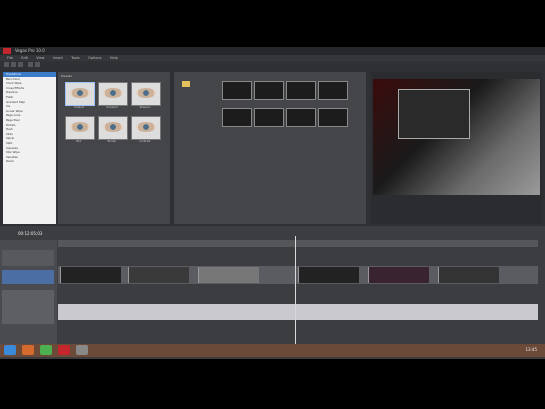 Image resolution: width=545 pixels, height=409 pixels. Describe the element at coordinates (79, 107) in the screenshot. I see `preset-label: Default` at that location.